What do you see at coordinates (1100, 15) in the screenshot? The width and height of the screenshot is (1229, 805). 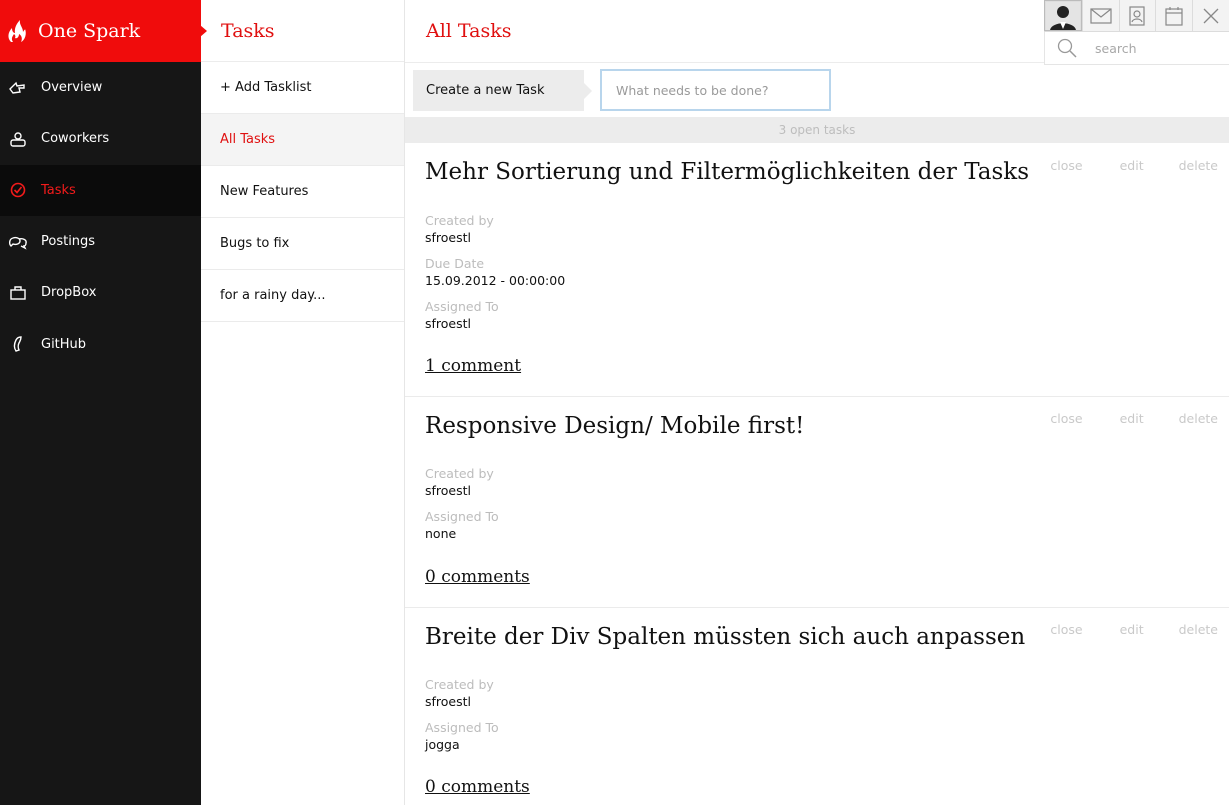 I see `mail-icon` at bounding box center [1100, 15].